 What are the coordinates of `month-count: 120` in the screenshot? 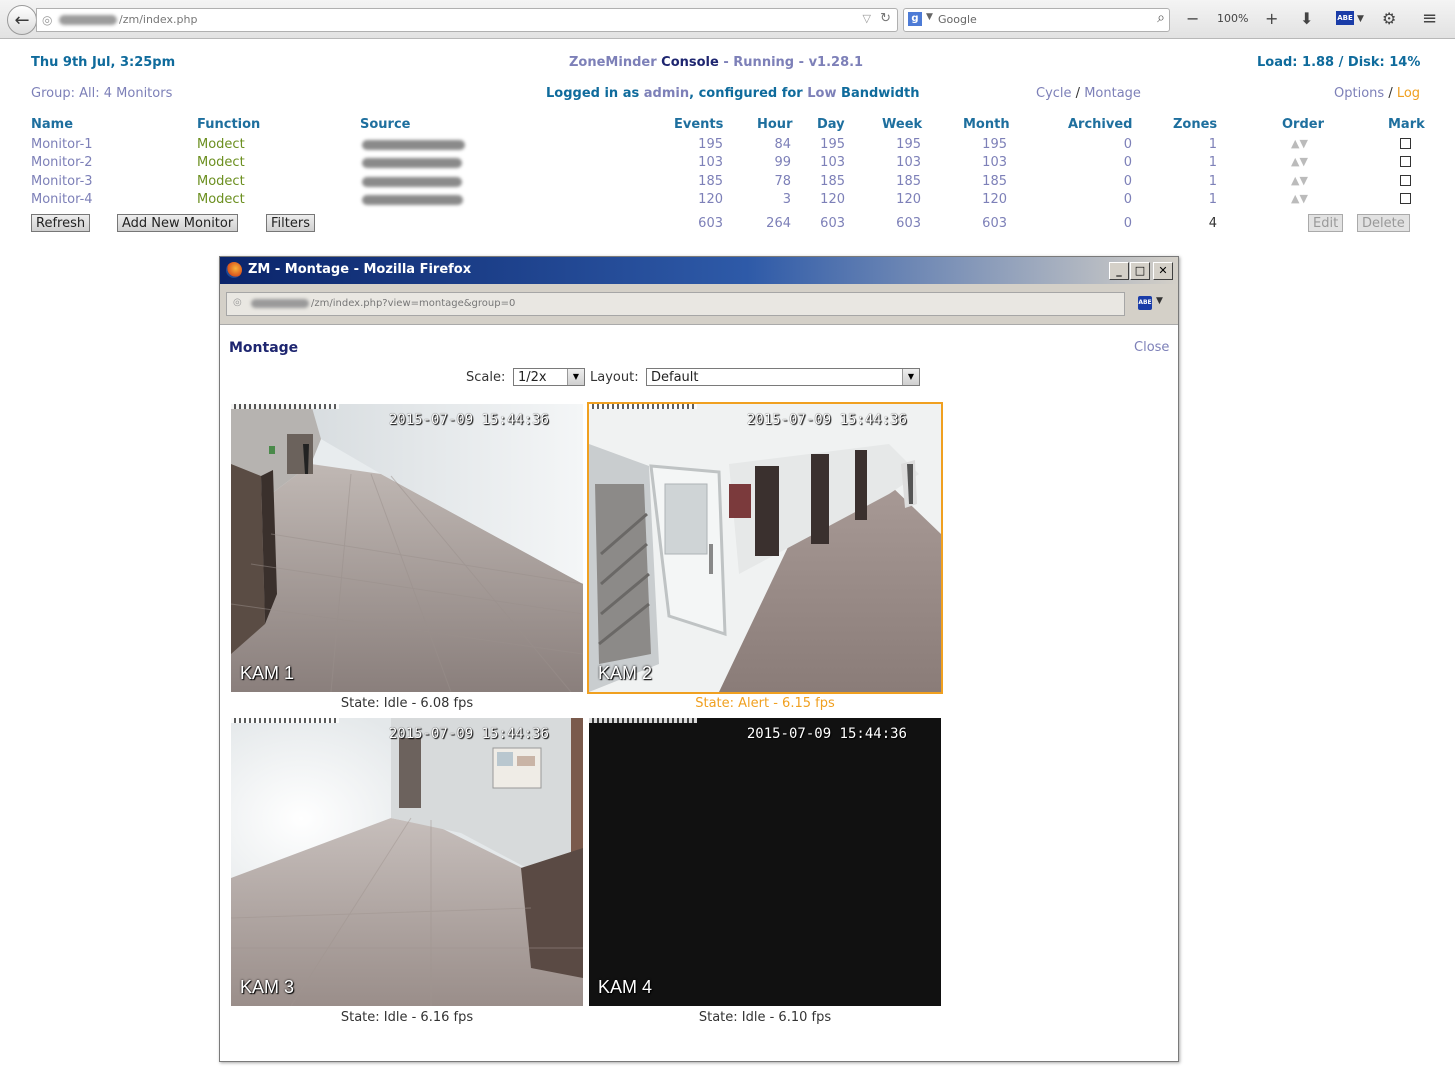 It's located at (986, 199).